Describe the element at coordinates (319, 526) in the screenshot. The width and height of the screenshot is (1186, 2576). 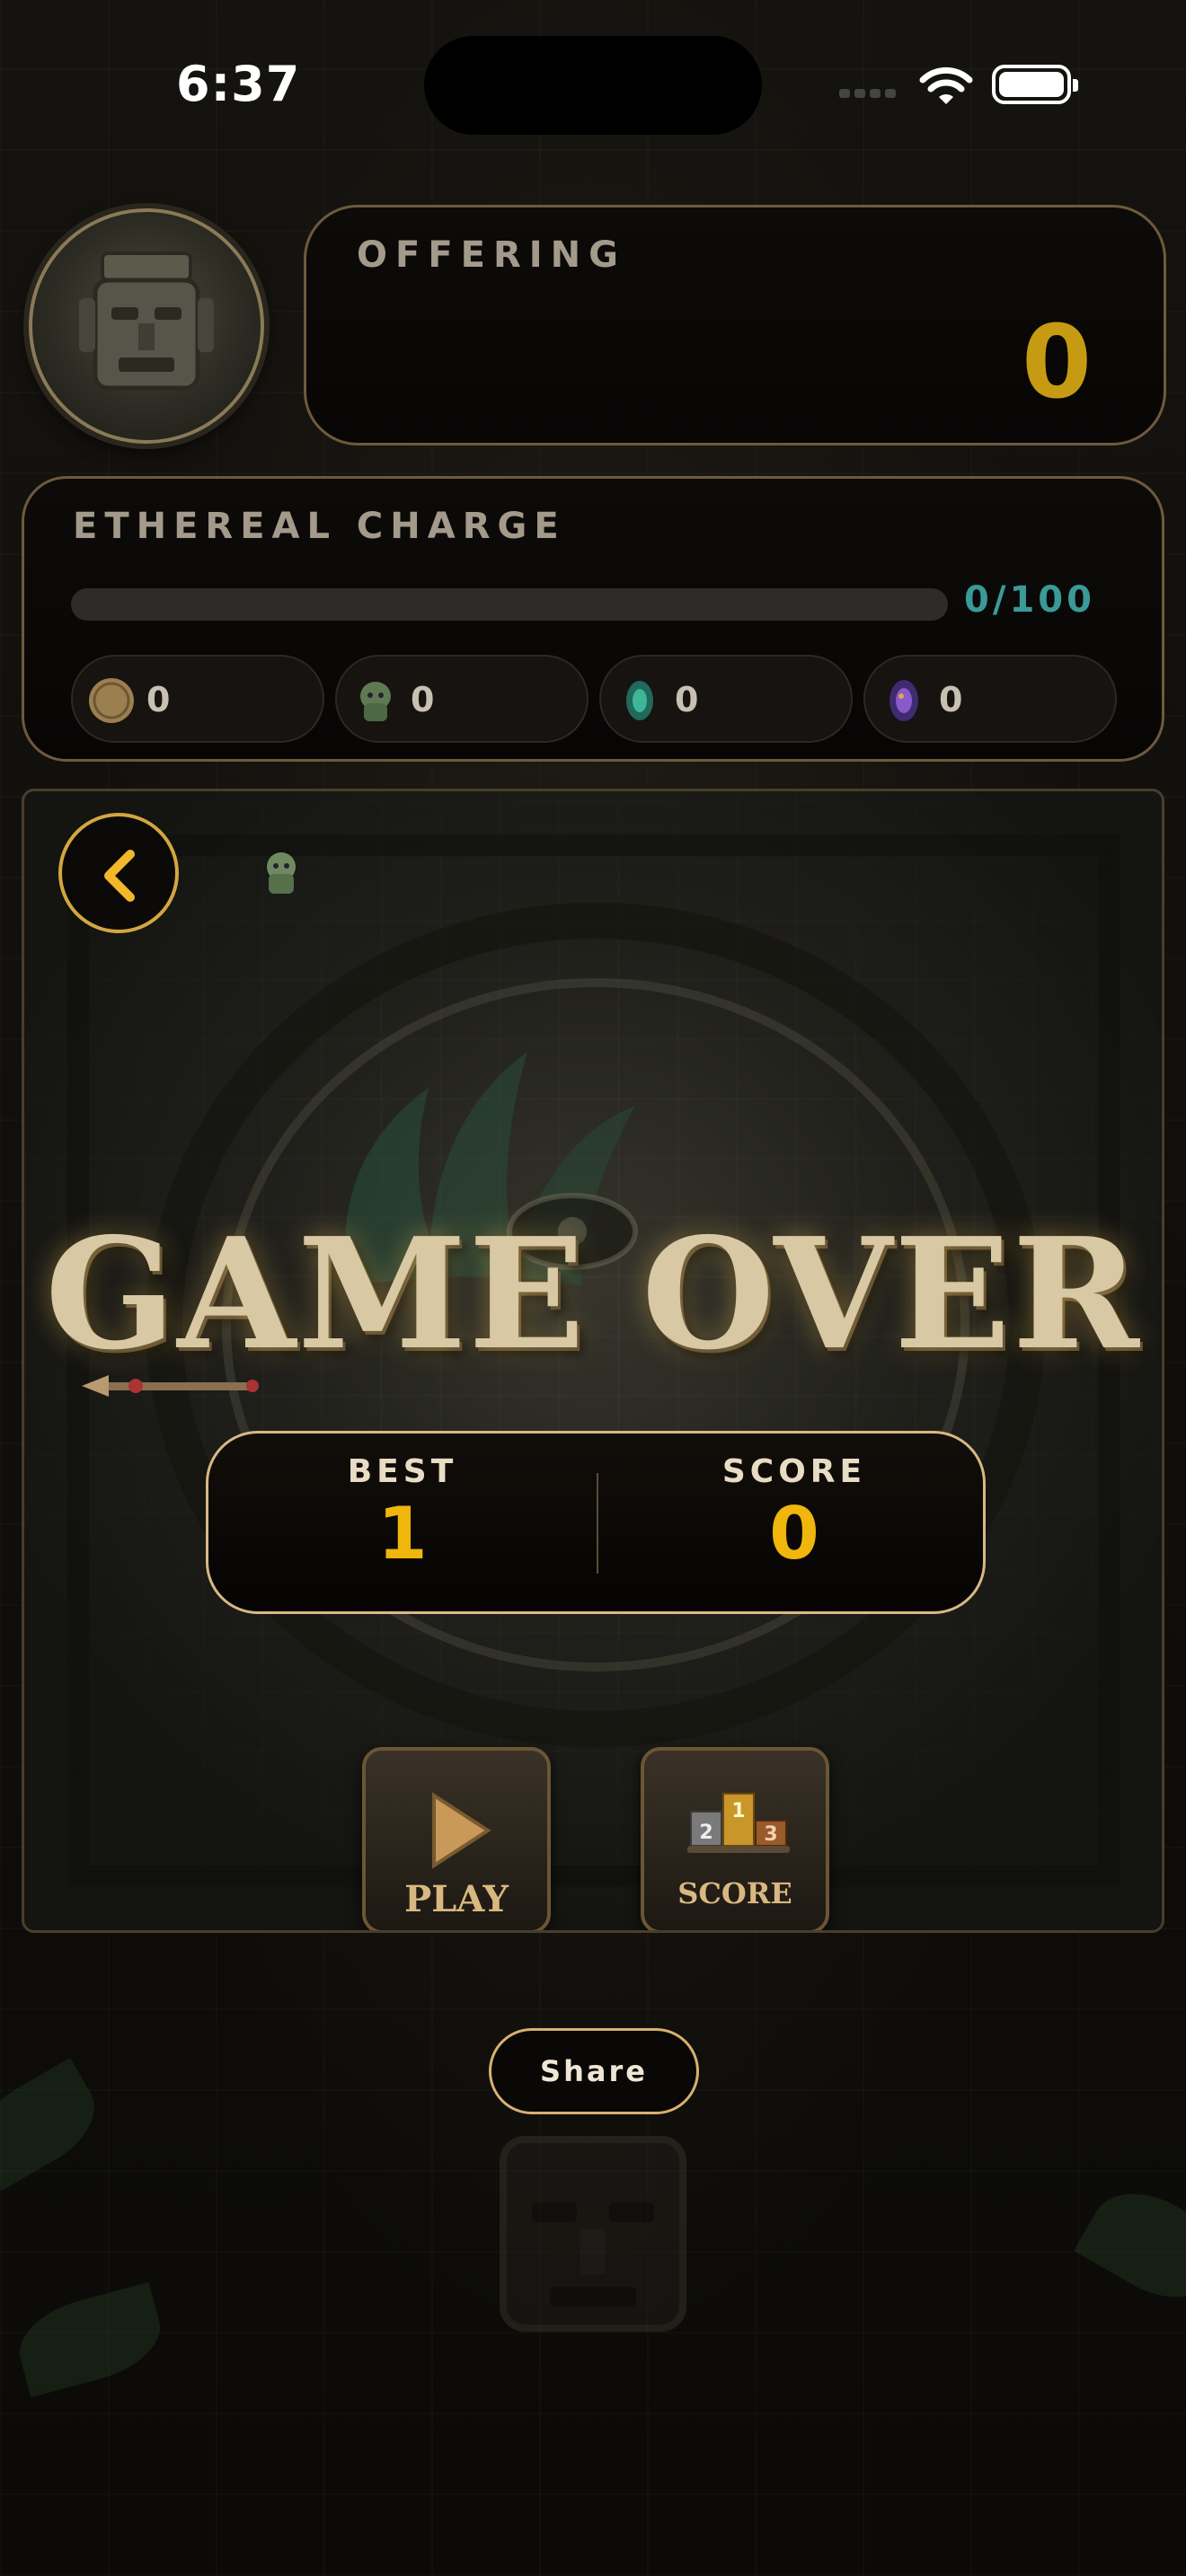
I see `ethereal-charge-label: ETHEREAL CHARGE` at that location.